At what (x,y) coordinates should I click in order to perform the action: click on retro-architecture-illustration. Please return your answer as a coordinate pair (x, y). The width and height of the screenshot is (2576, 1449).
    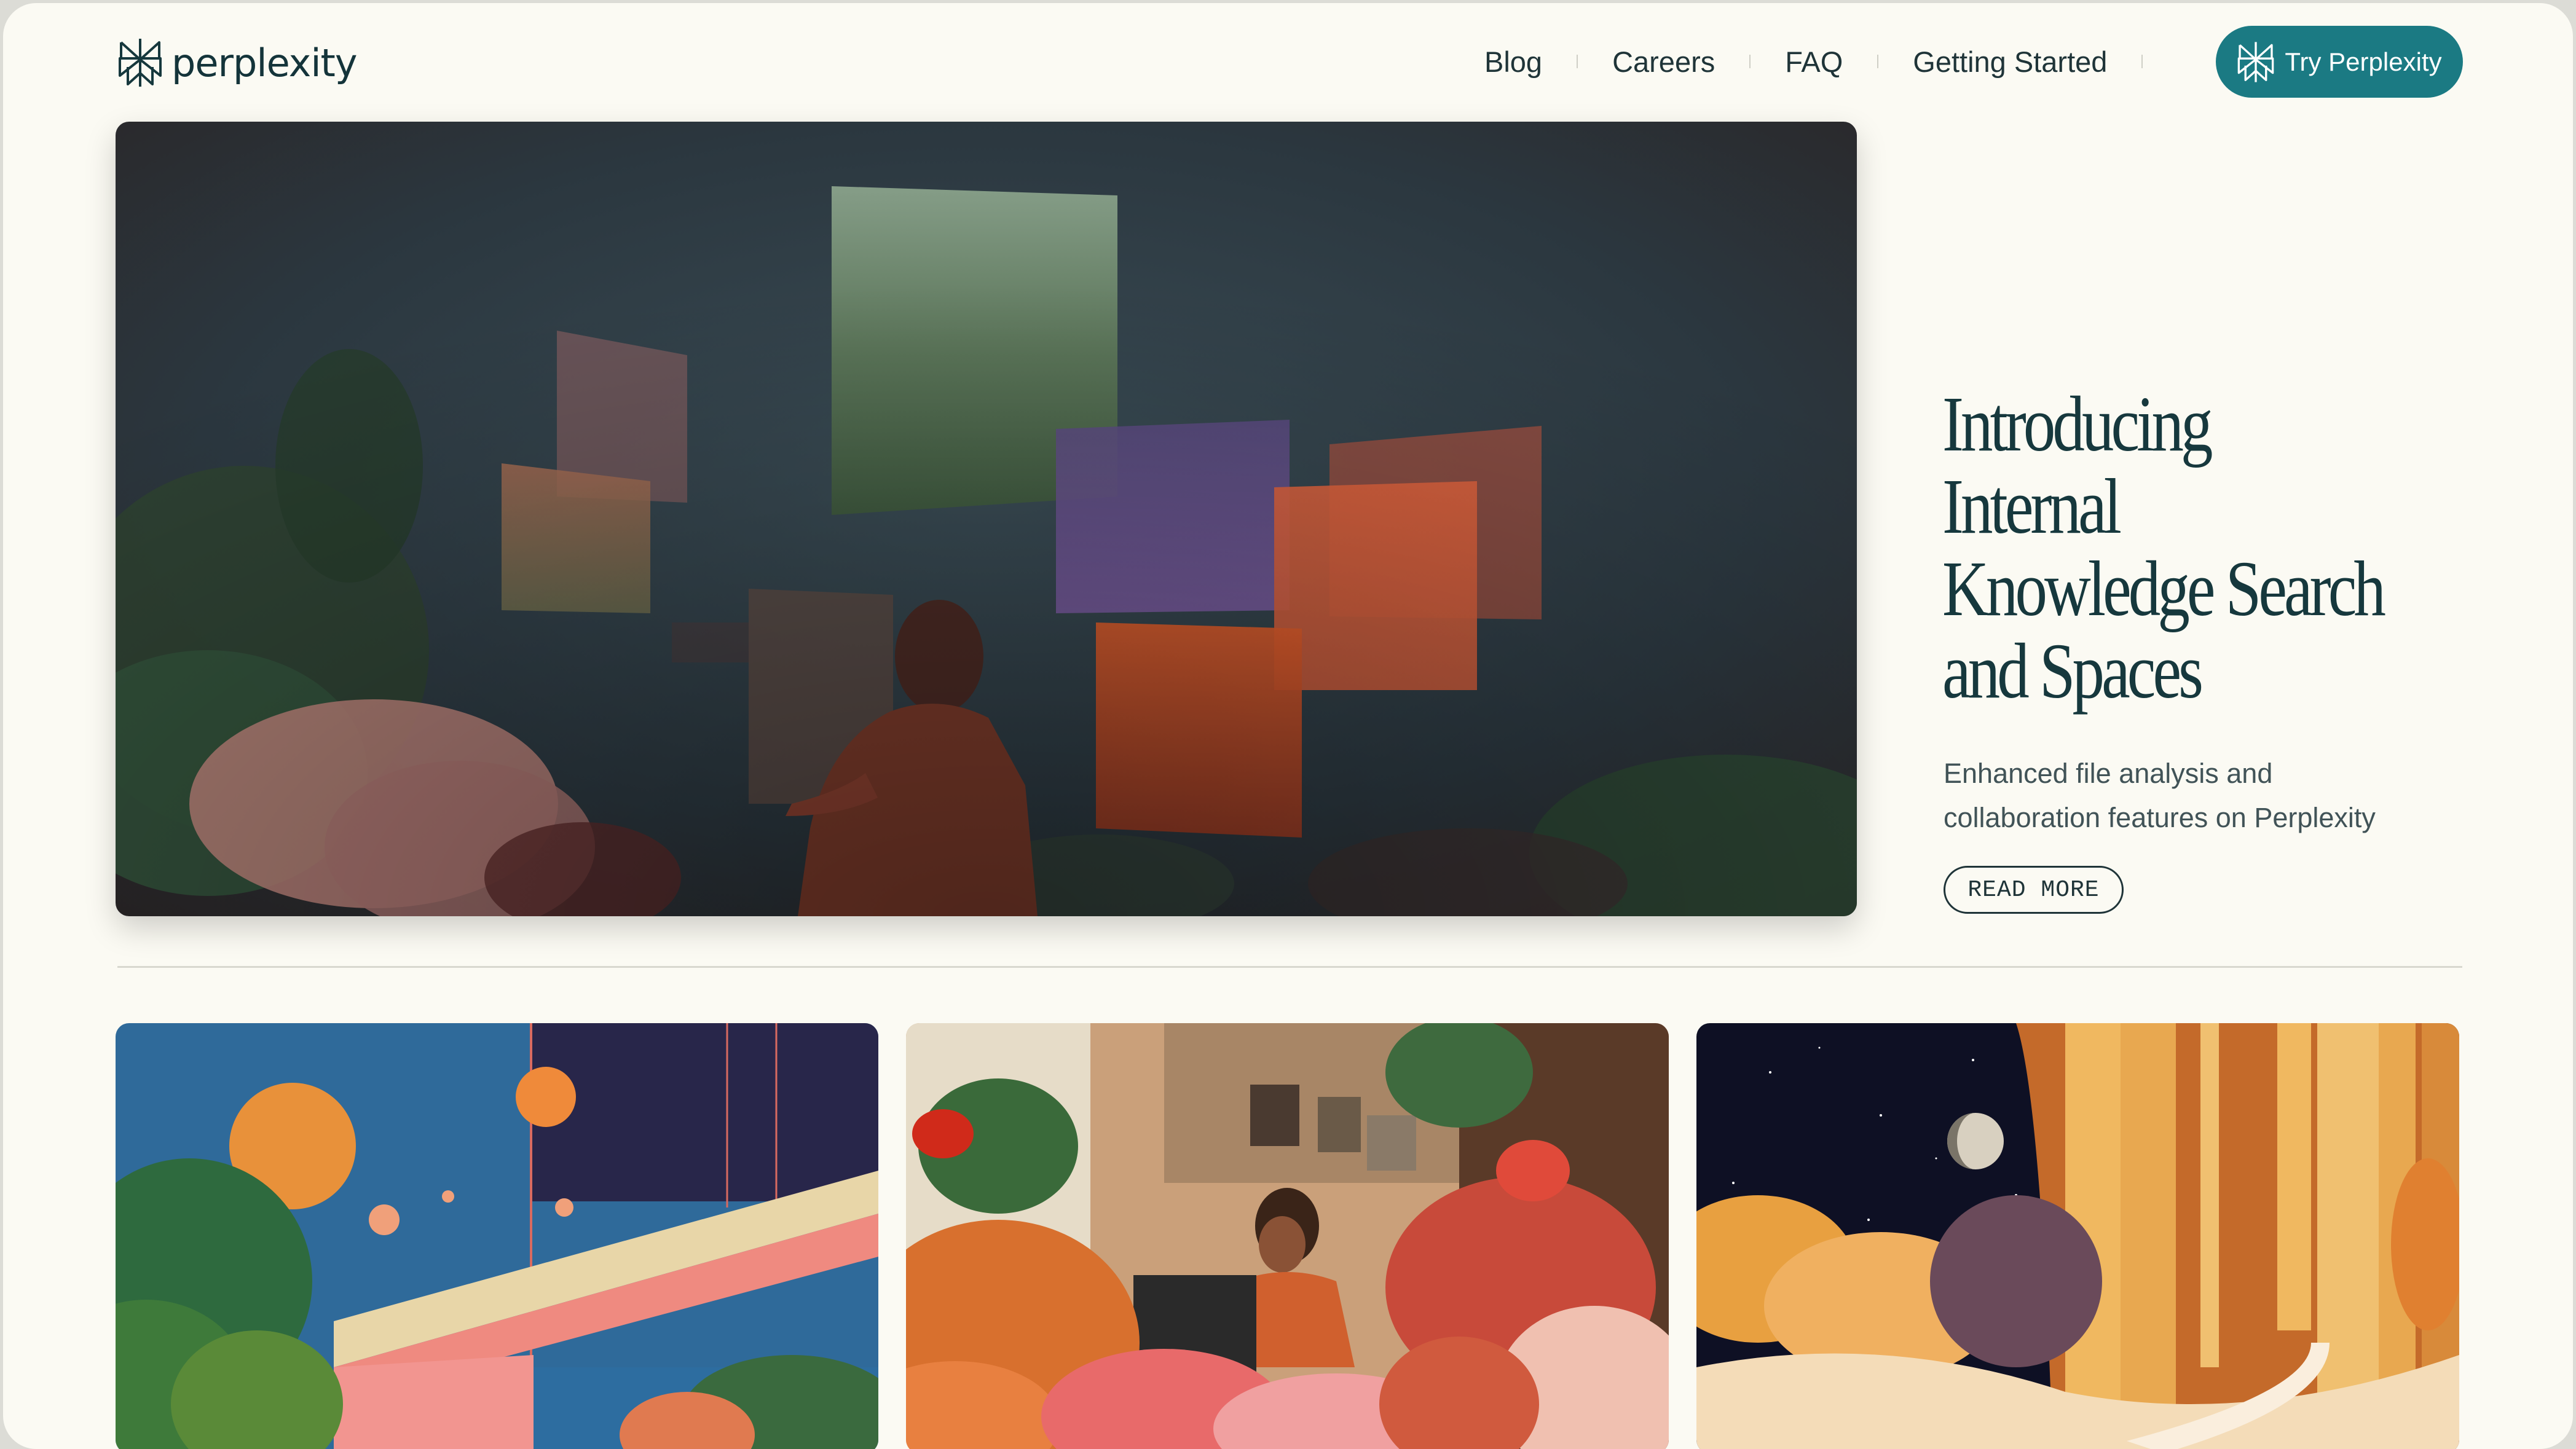
    Looking at the image, I should click on (497, 1236).